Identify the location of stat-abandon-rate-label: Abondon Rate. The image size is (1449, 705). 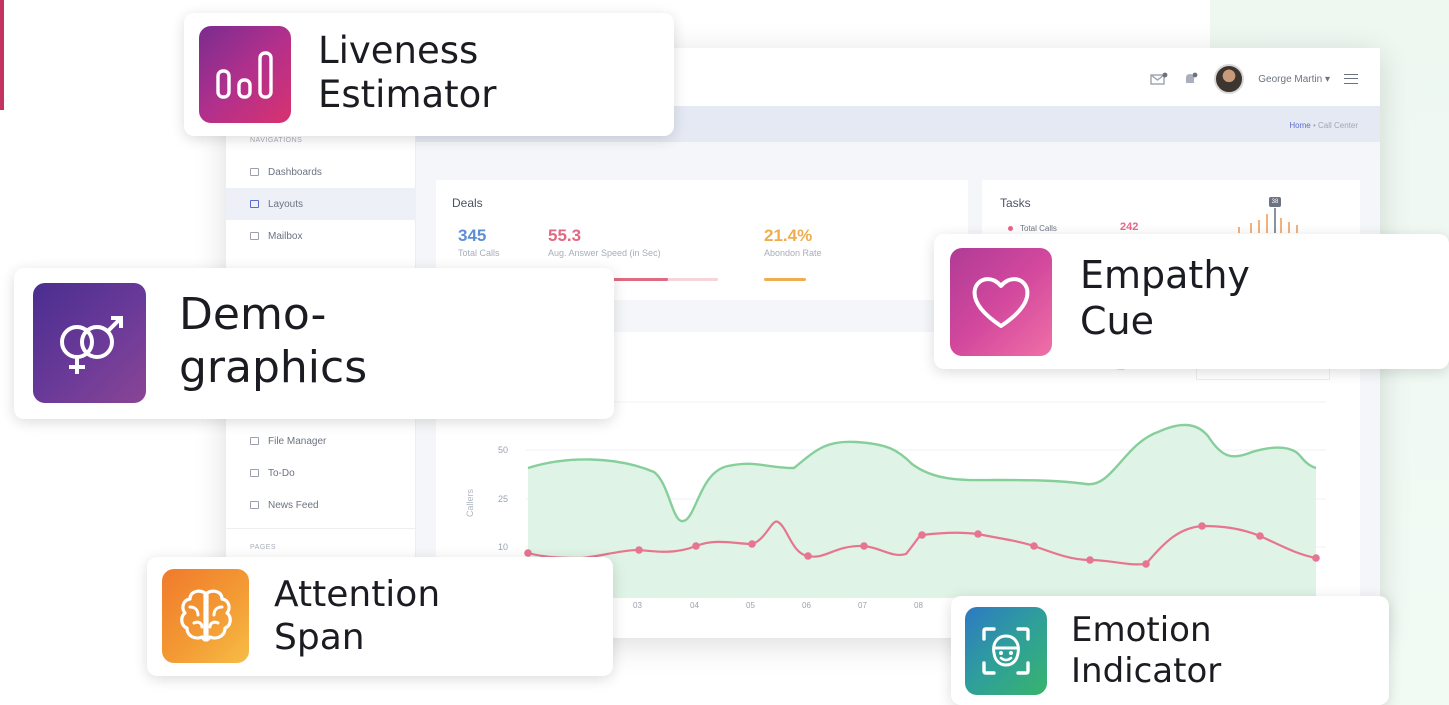
(793, 253).